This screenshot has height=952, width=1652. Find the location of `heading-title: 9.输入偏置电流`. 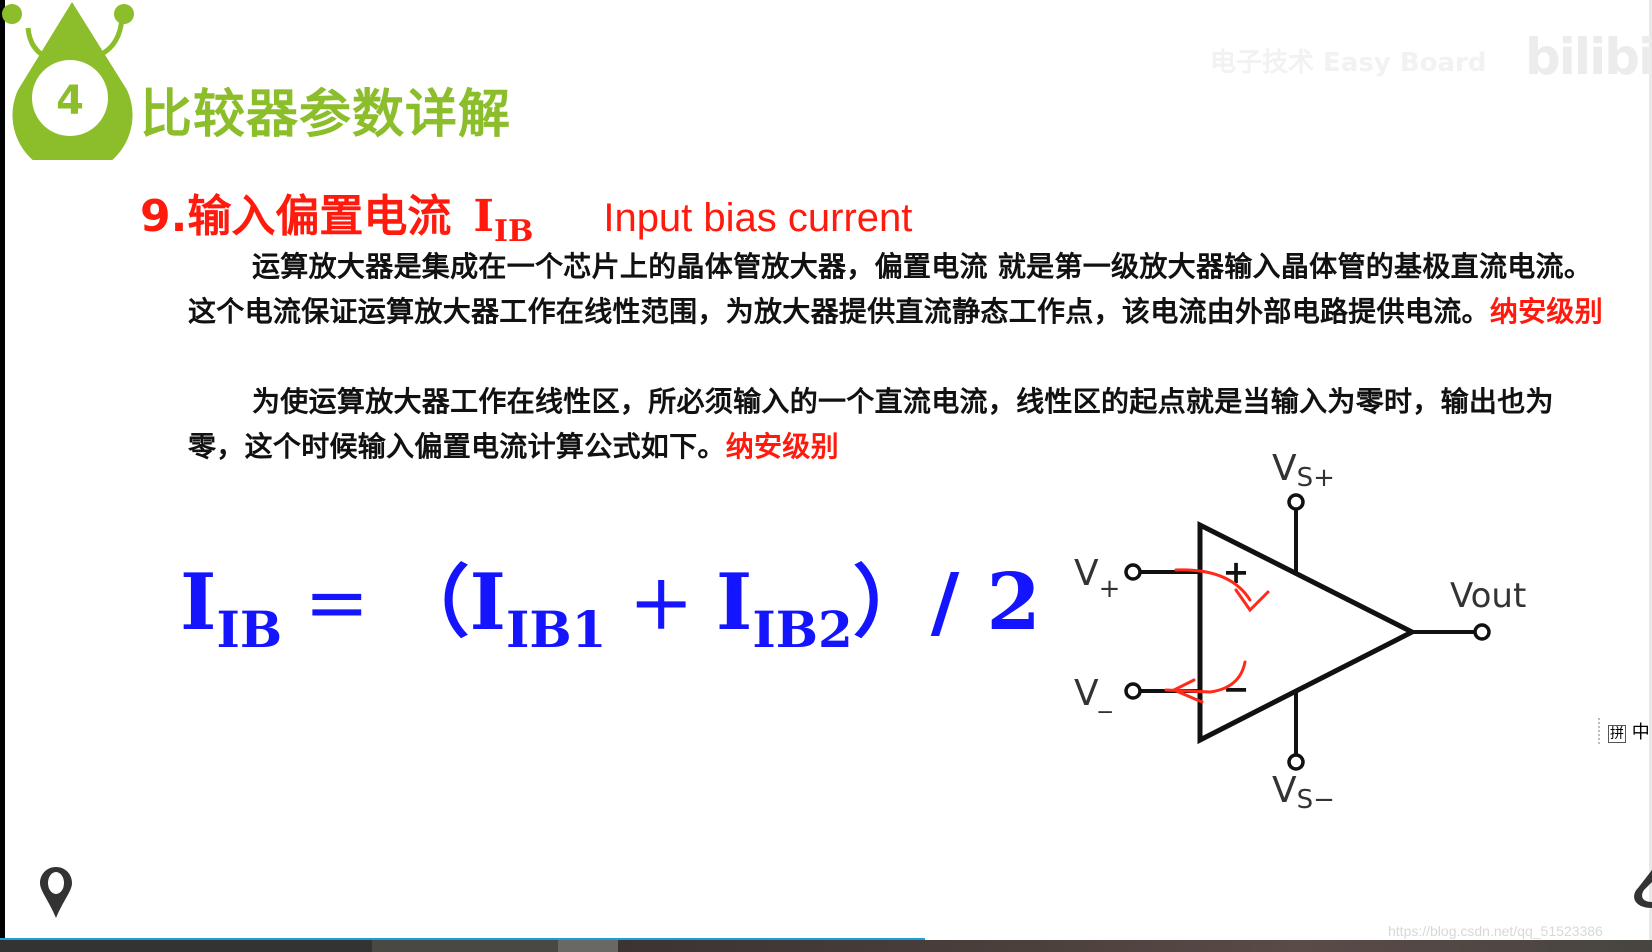

heading-title: 9.输入偏置电流 is located at coordinates (296, 216).